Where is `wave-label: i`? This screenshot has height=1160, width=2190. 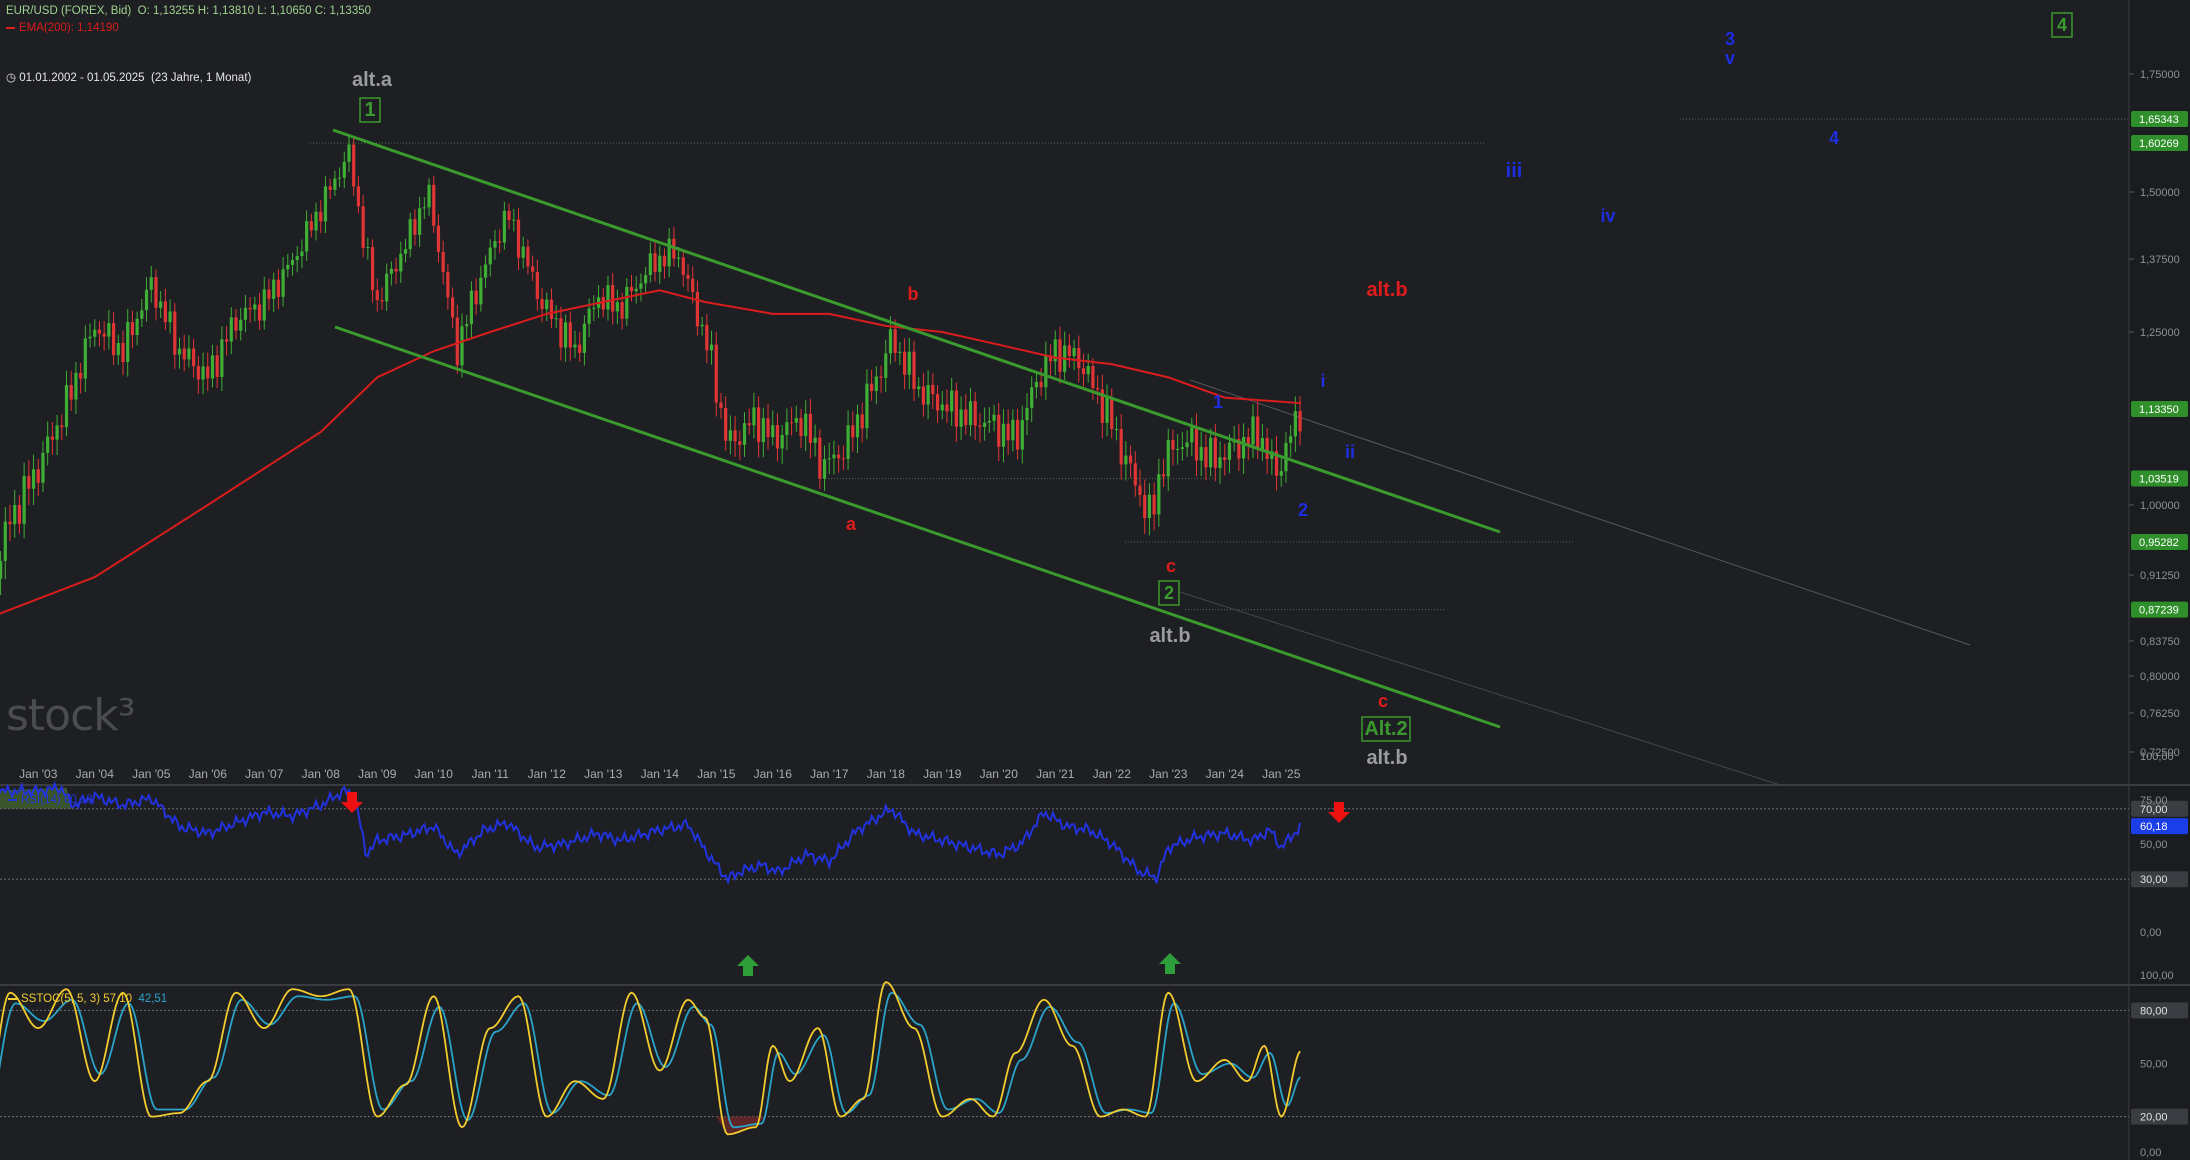 wave-label: i is located at coordinates (1322, 381).